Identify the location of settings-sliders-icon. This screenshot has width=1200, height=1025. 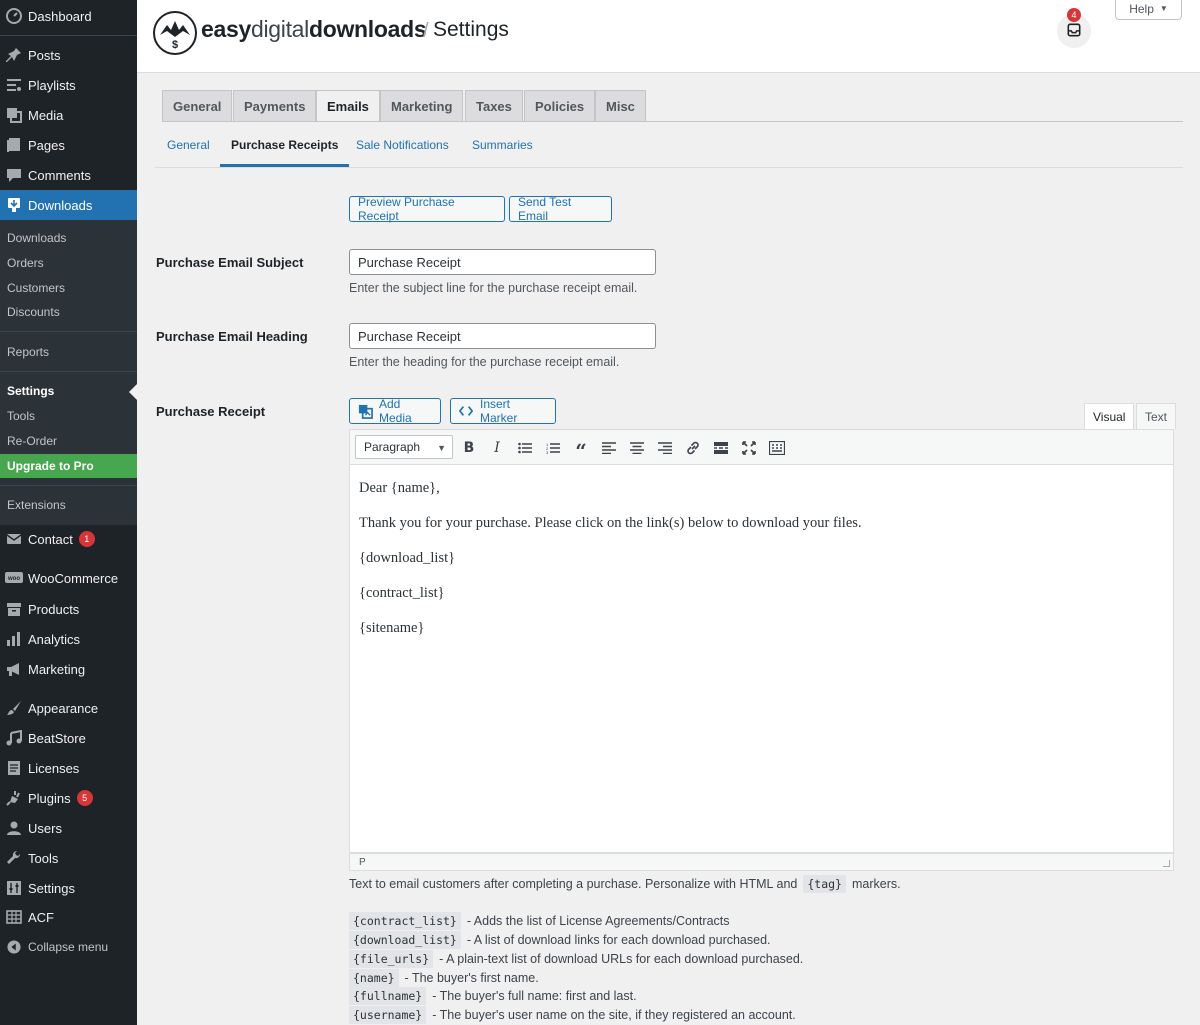
(14, 888).